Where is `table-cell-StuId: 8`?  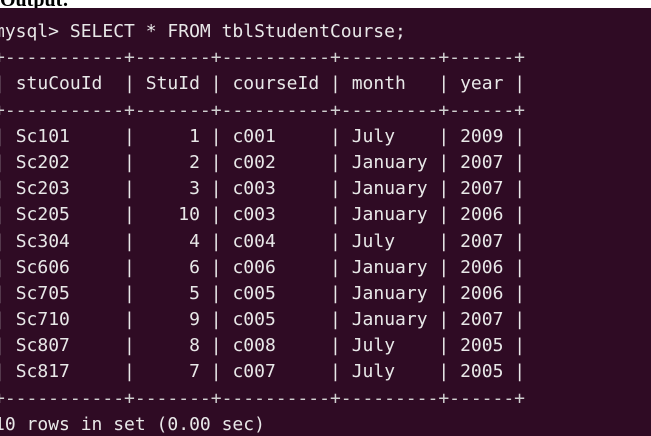 table-cell-StuId: 8 is located at coordinates (194, 346).